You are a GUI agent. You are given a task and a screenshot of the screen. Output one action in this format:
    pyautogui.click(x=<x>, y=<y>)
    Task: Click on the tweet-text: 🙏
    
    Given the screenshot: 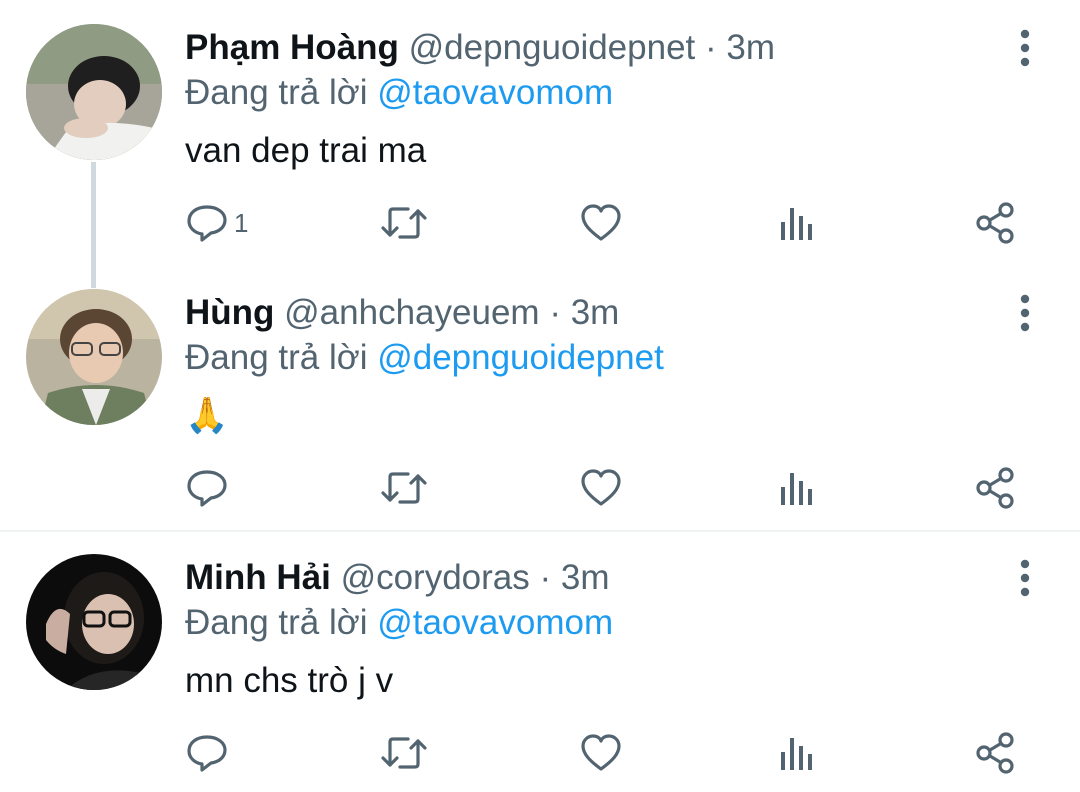 What is the action you would take?
    pyautogui.click(x=207, y=415)
    